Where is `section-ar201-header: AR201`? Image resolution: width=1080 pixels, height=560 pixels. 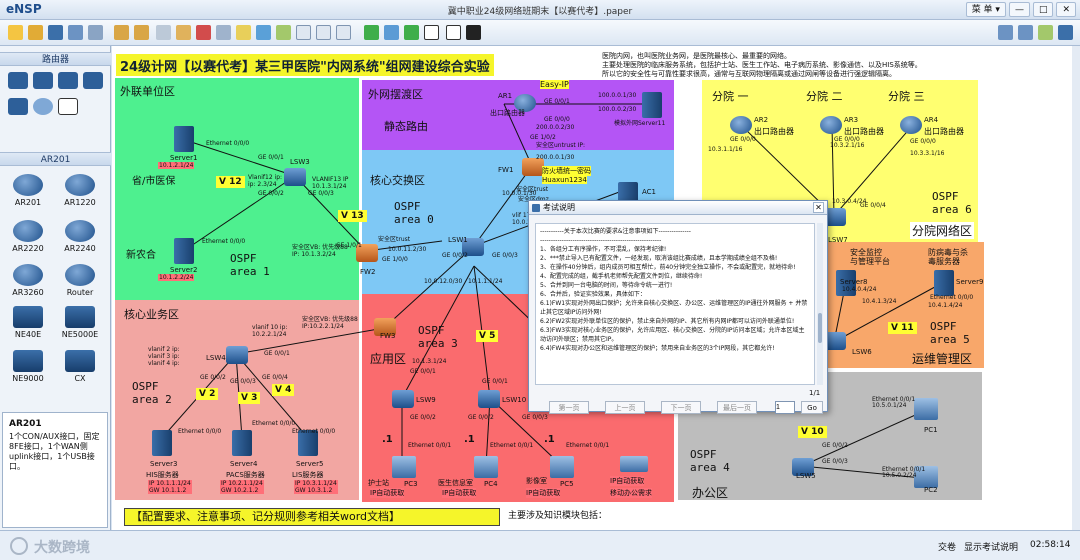
section-ar201-header: AR201 is located at coordinates (55, 159).